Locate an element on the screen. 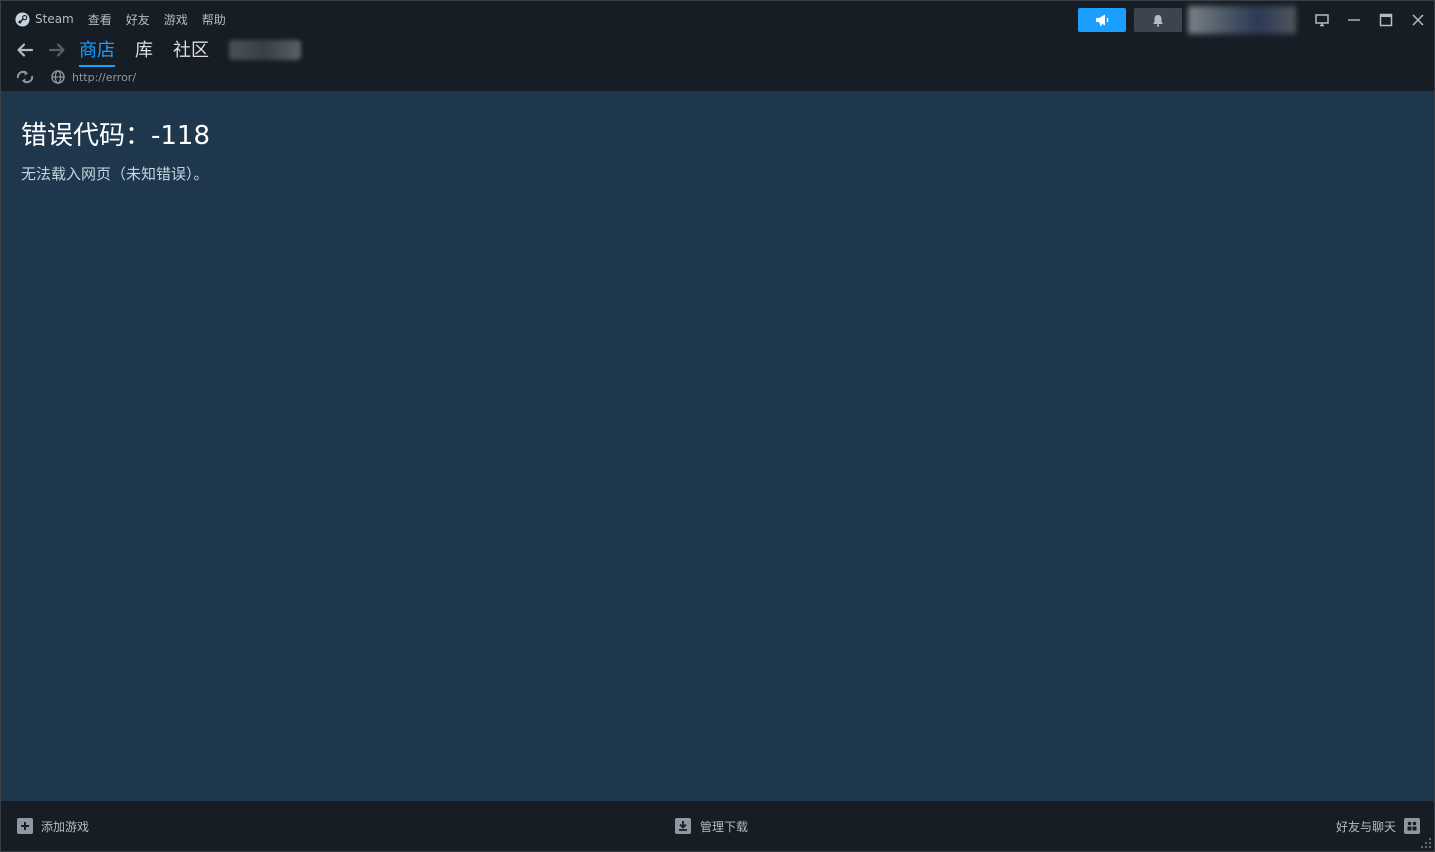  announcements-button is located at coordinates (1102, 20).